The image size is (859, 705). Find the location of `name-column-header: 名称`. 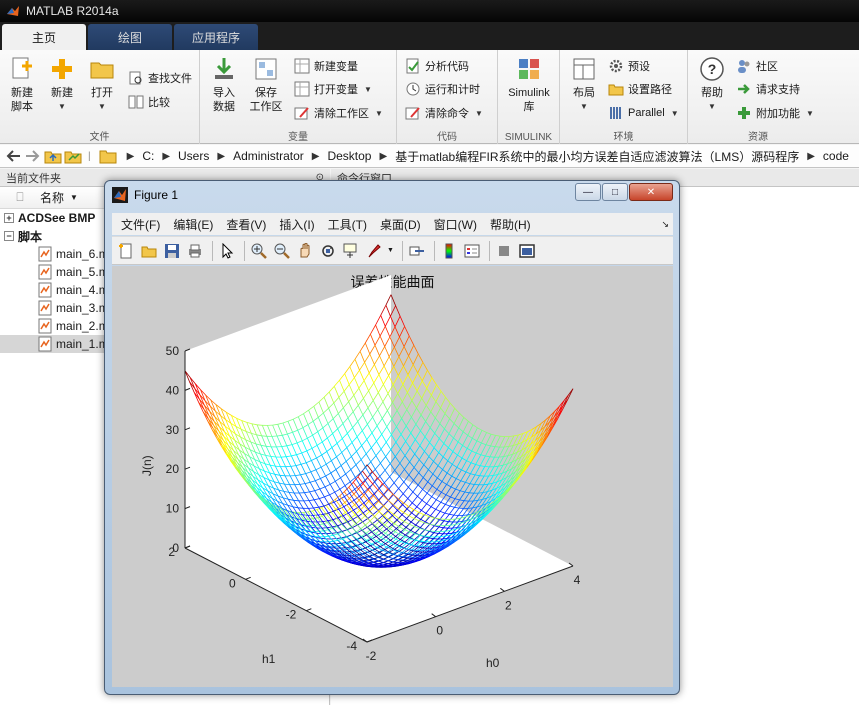

name-column-header: 名称 is located at coordinates (52, 197).